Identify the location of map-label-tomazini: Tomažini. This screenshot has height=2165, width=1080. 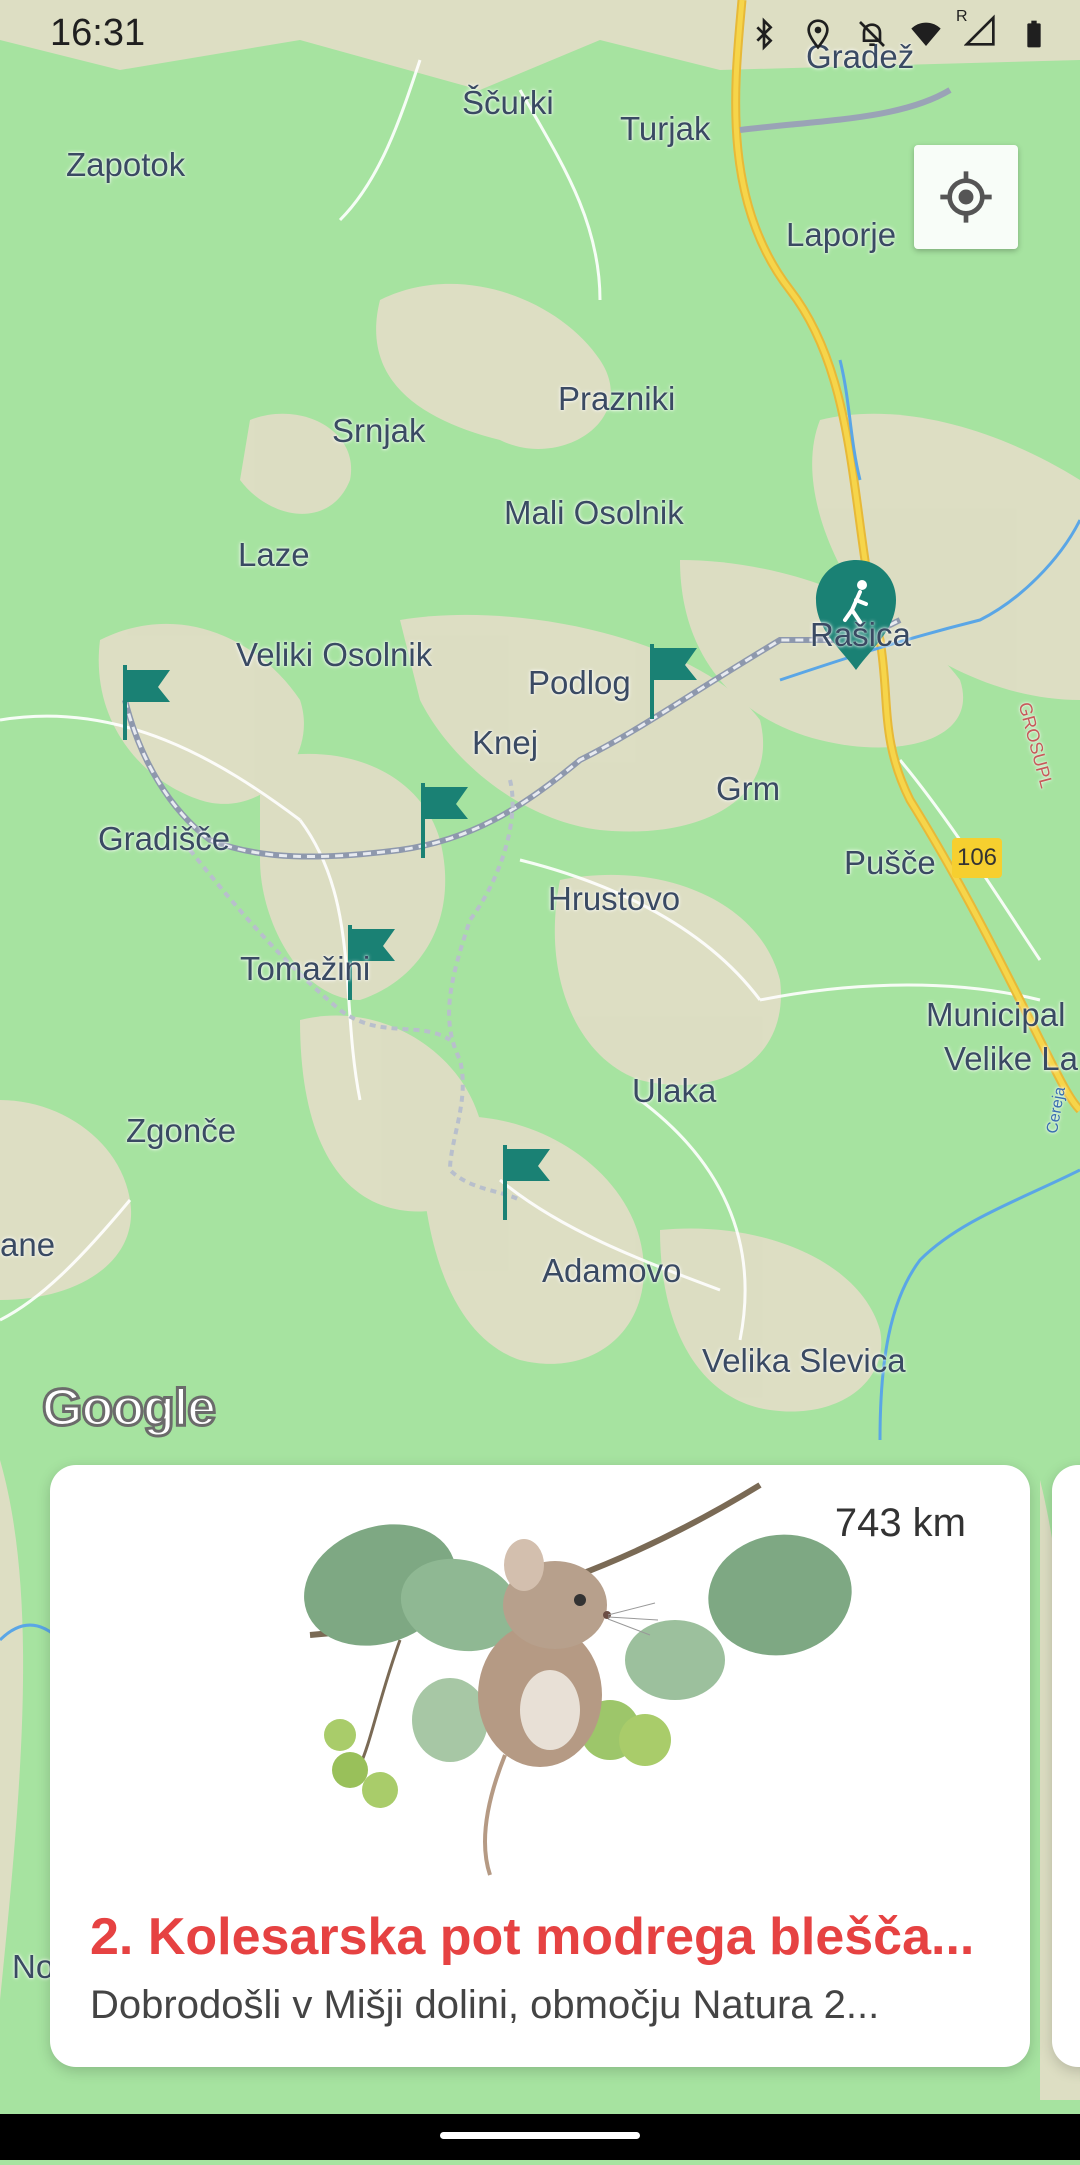
(305, 968).